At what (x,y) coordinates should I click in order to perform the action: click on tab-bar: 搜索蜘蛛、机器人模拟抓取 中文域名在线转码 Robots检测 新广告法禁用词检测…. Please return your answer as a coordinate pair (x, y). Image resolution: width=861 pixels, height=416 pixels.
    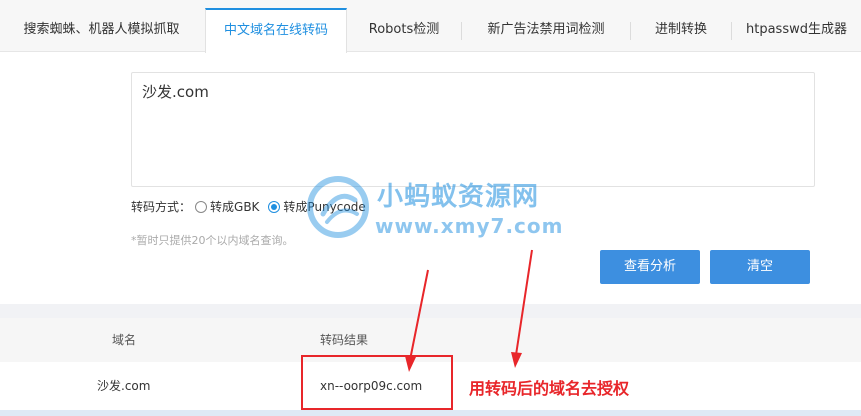
    Looking at the image, I should click on (430, 26).